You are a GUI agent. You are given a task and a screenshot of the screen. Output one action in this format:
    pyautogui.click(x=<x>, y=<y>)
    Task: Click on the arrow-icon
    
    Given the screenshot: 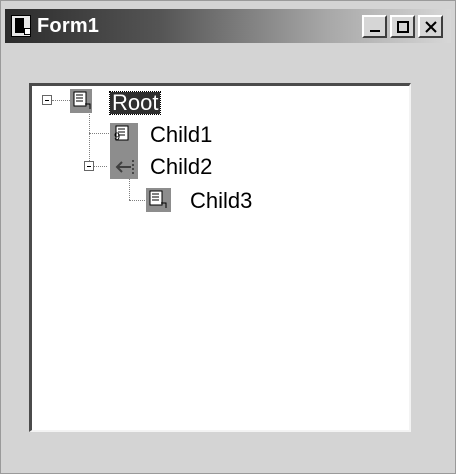 What is the action you would take?
    pyautogui.click(x=125, y=167)
    